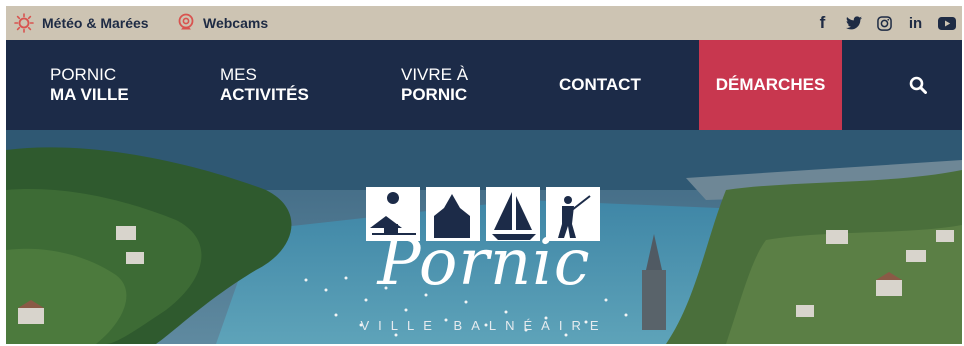  What do you see at coordinates (434, 94) in the screenshot?
I see `nav-item-line2: PORNIC` at bounding box center [434, 94].